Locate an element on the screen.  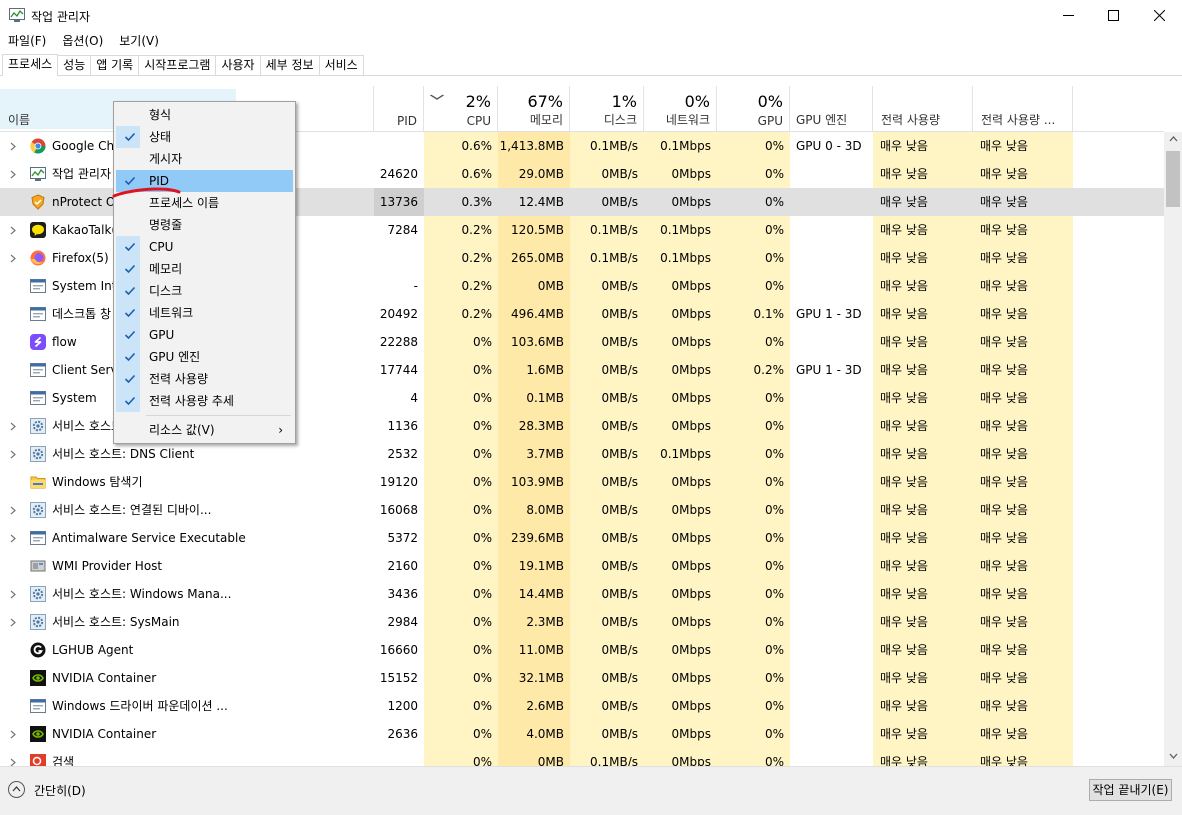
context-menu-label: 리소스 값(V) is located at coordinates (182, 430).